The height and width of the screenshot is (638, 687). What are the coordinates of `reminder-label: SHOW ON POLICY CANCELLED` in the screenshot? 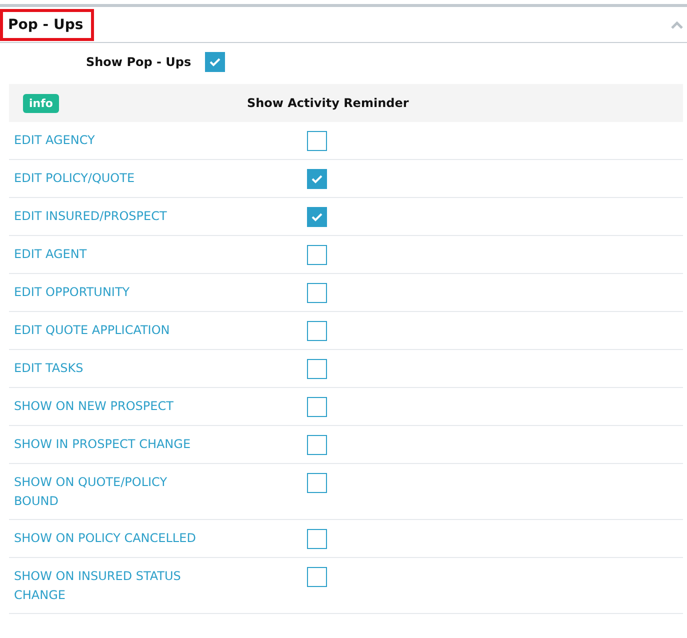 It's located at (105, 538).